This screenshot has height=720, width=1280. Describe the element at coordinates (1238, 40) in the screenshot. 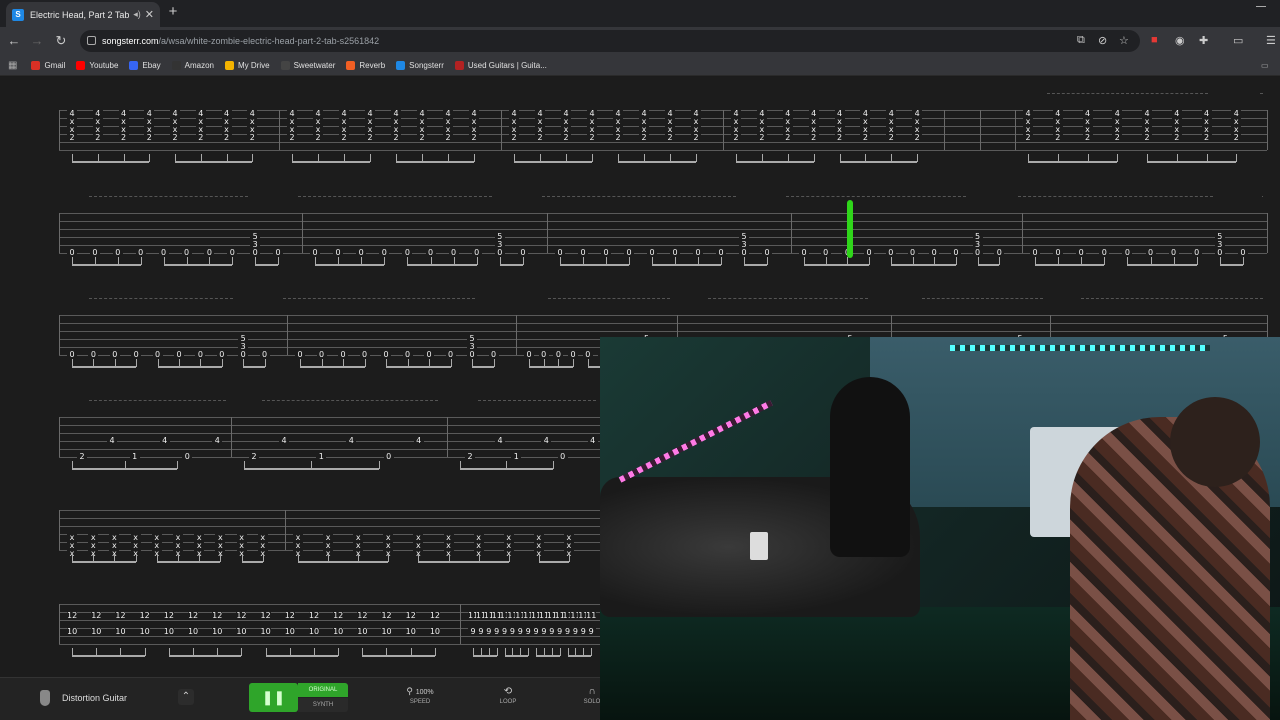

I see `sidepanel-icon: ▭` at that location.